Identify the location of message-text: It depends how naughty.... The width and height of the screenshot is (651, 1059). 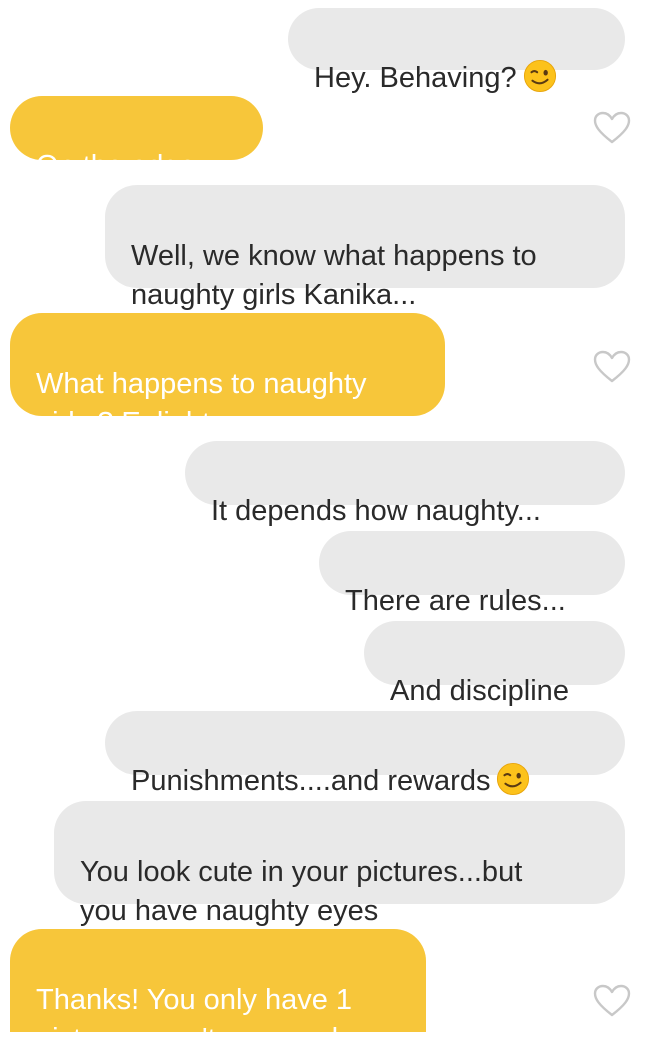
(376, 511).